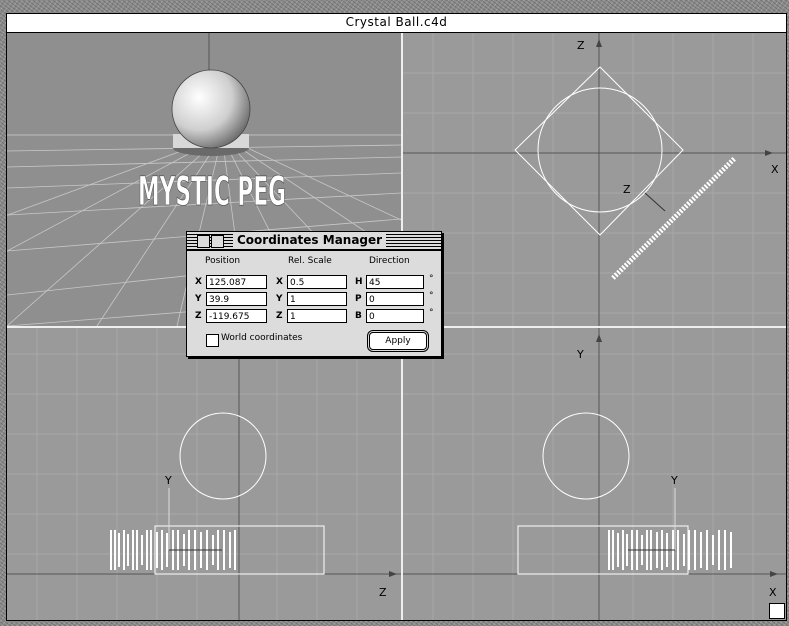  What do you see at coordinates (431, 279) in the screenshot?
I see `degree-unit-h: °` at bounding box center [431, 279].